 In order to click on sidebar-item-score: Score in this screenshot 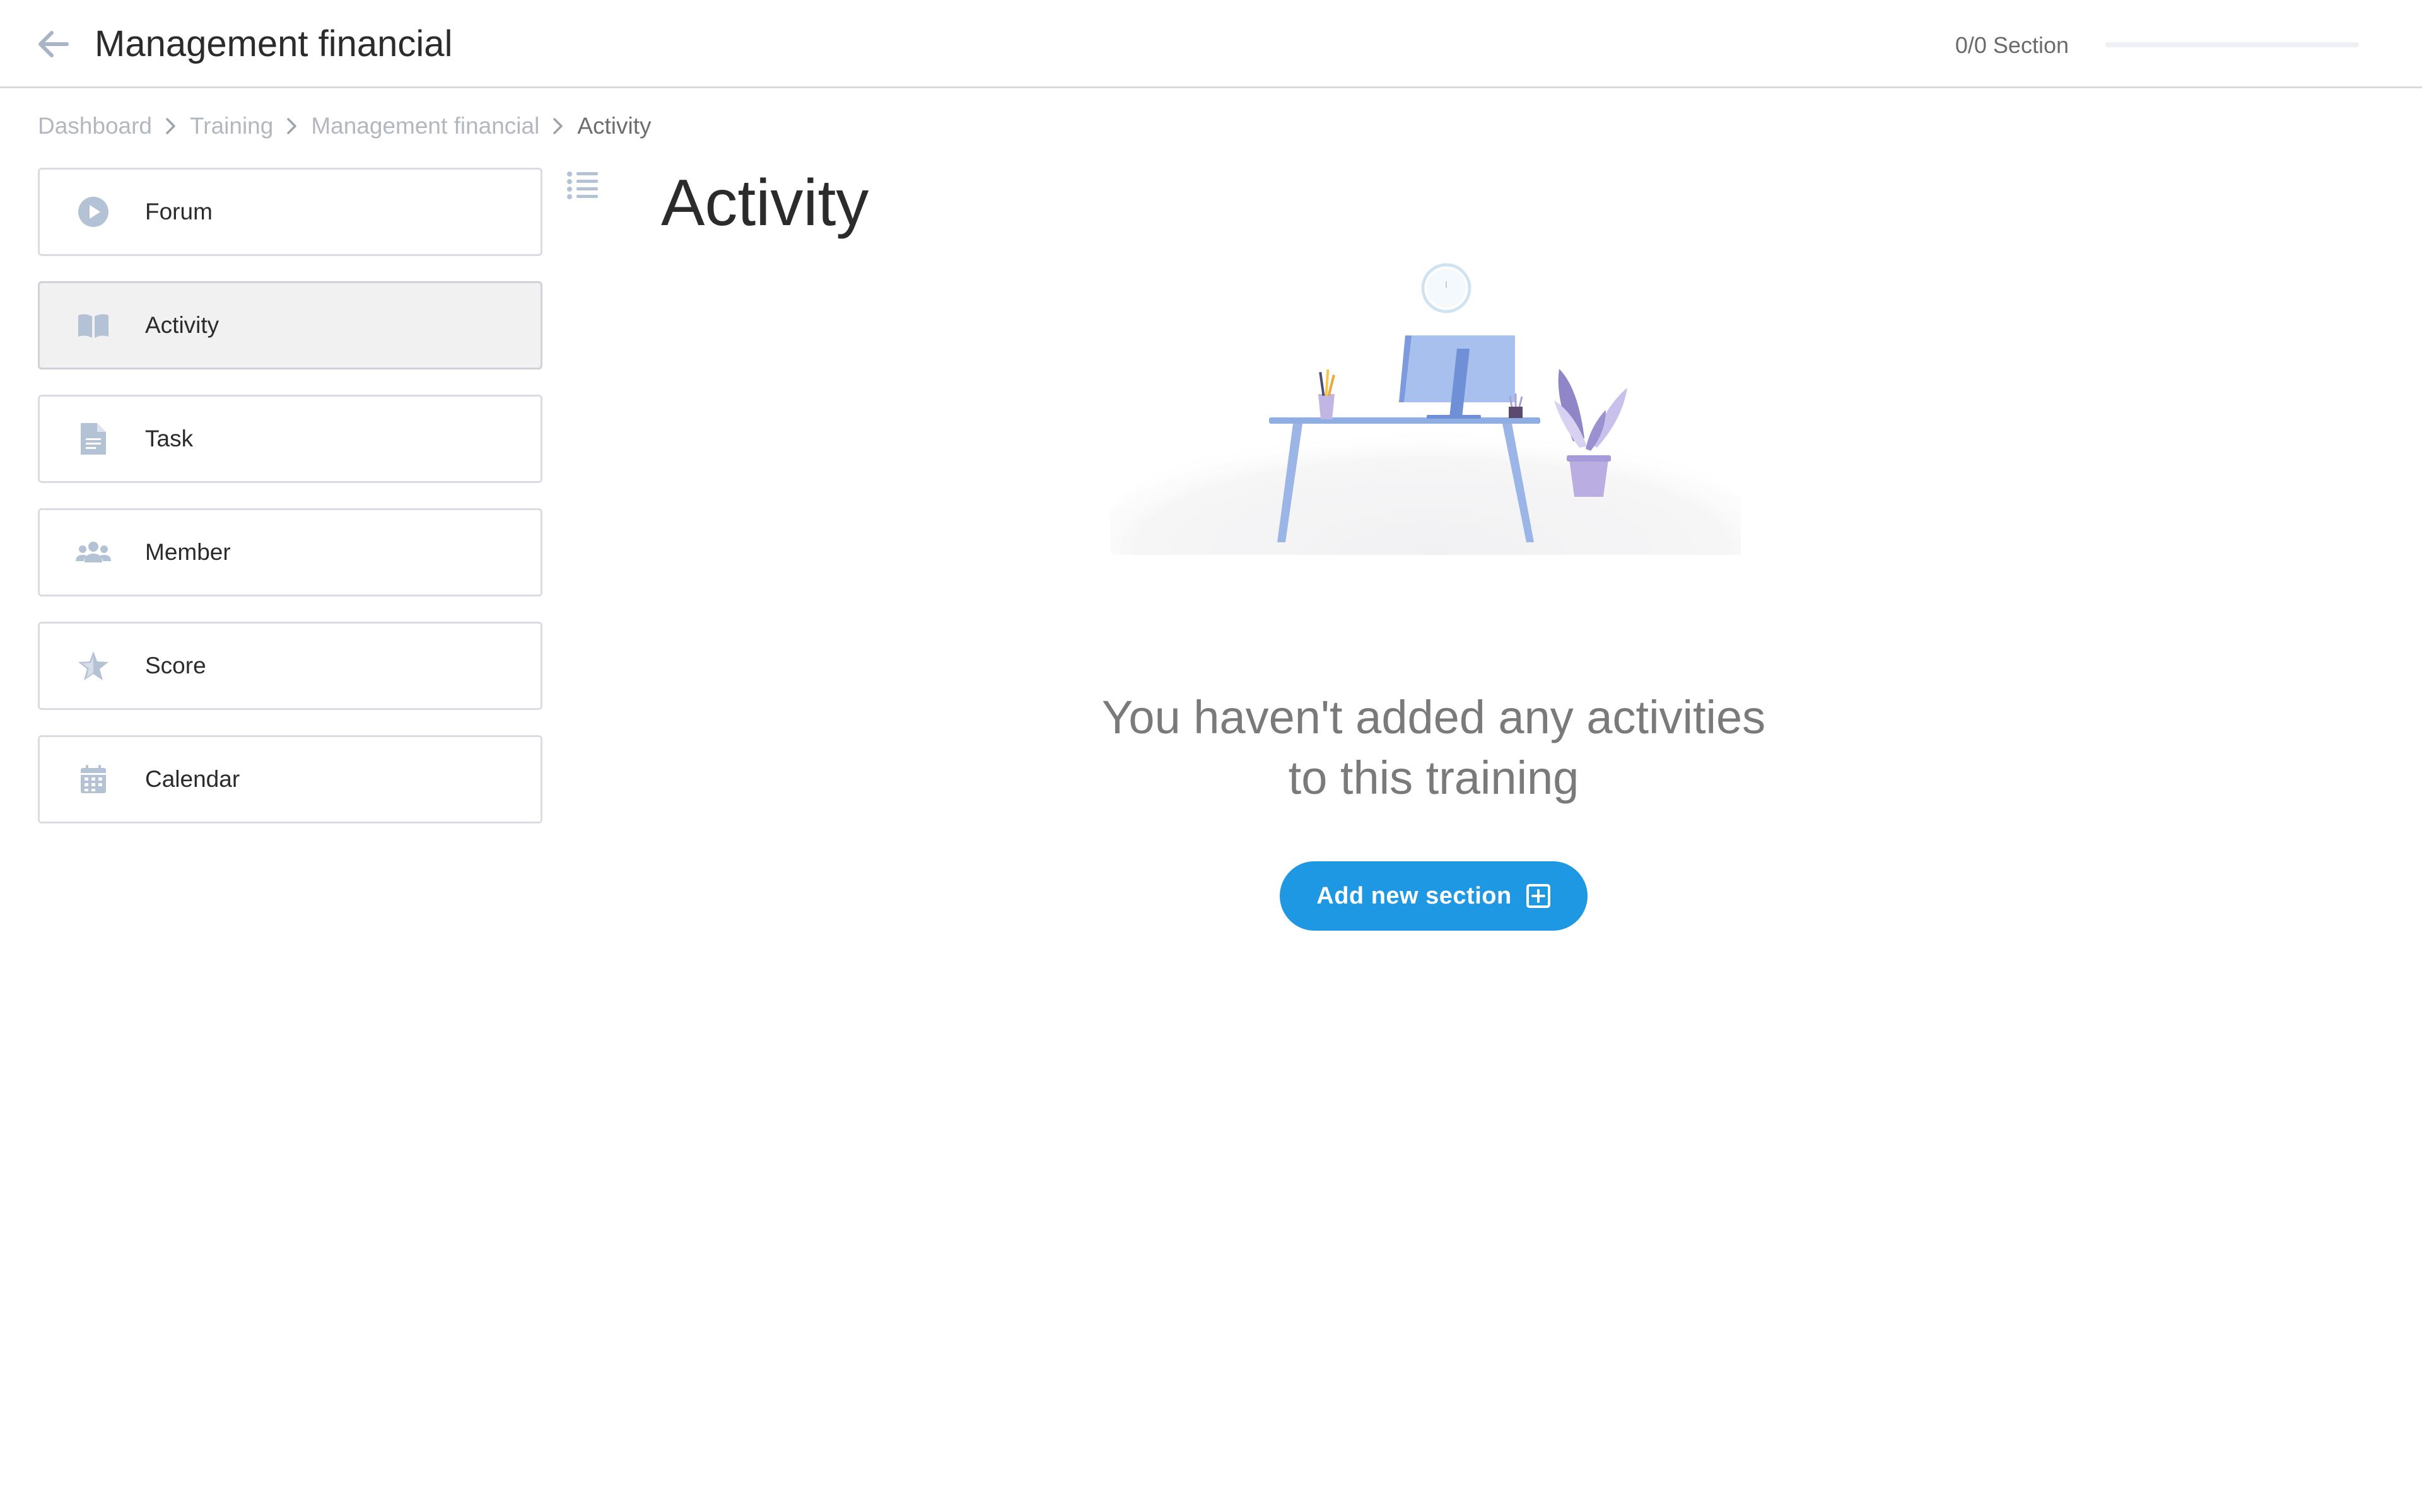, I will do `click(290, 666)`.